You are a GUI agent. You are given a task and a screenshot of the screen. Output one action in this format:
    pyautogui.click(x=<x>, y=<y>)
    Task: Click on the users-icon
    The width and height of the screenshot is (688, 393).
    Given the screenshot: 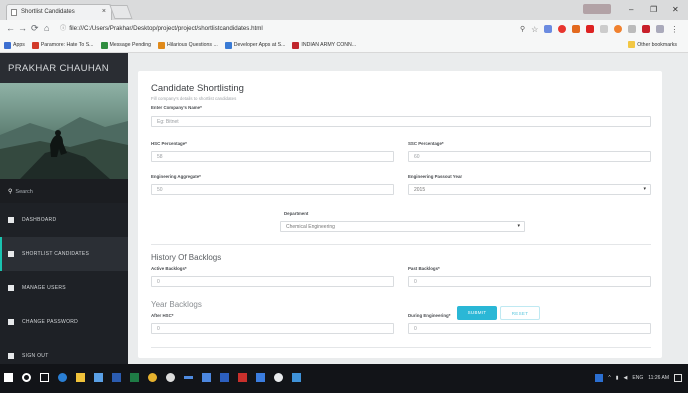 What is the action you would take?
    pyautogui.click(x=11, y=288)
    